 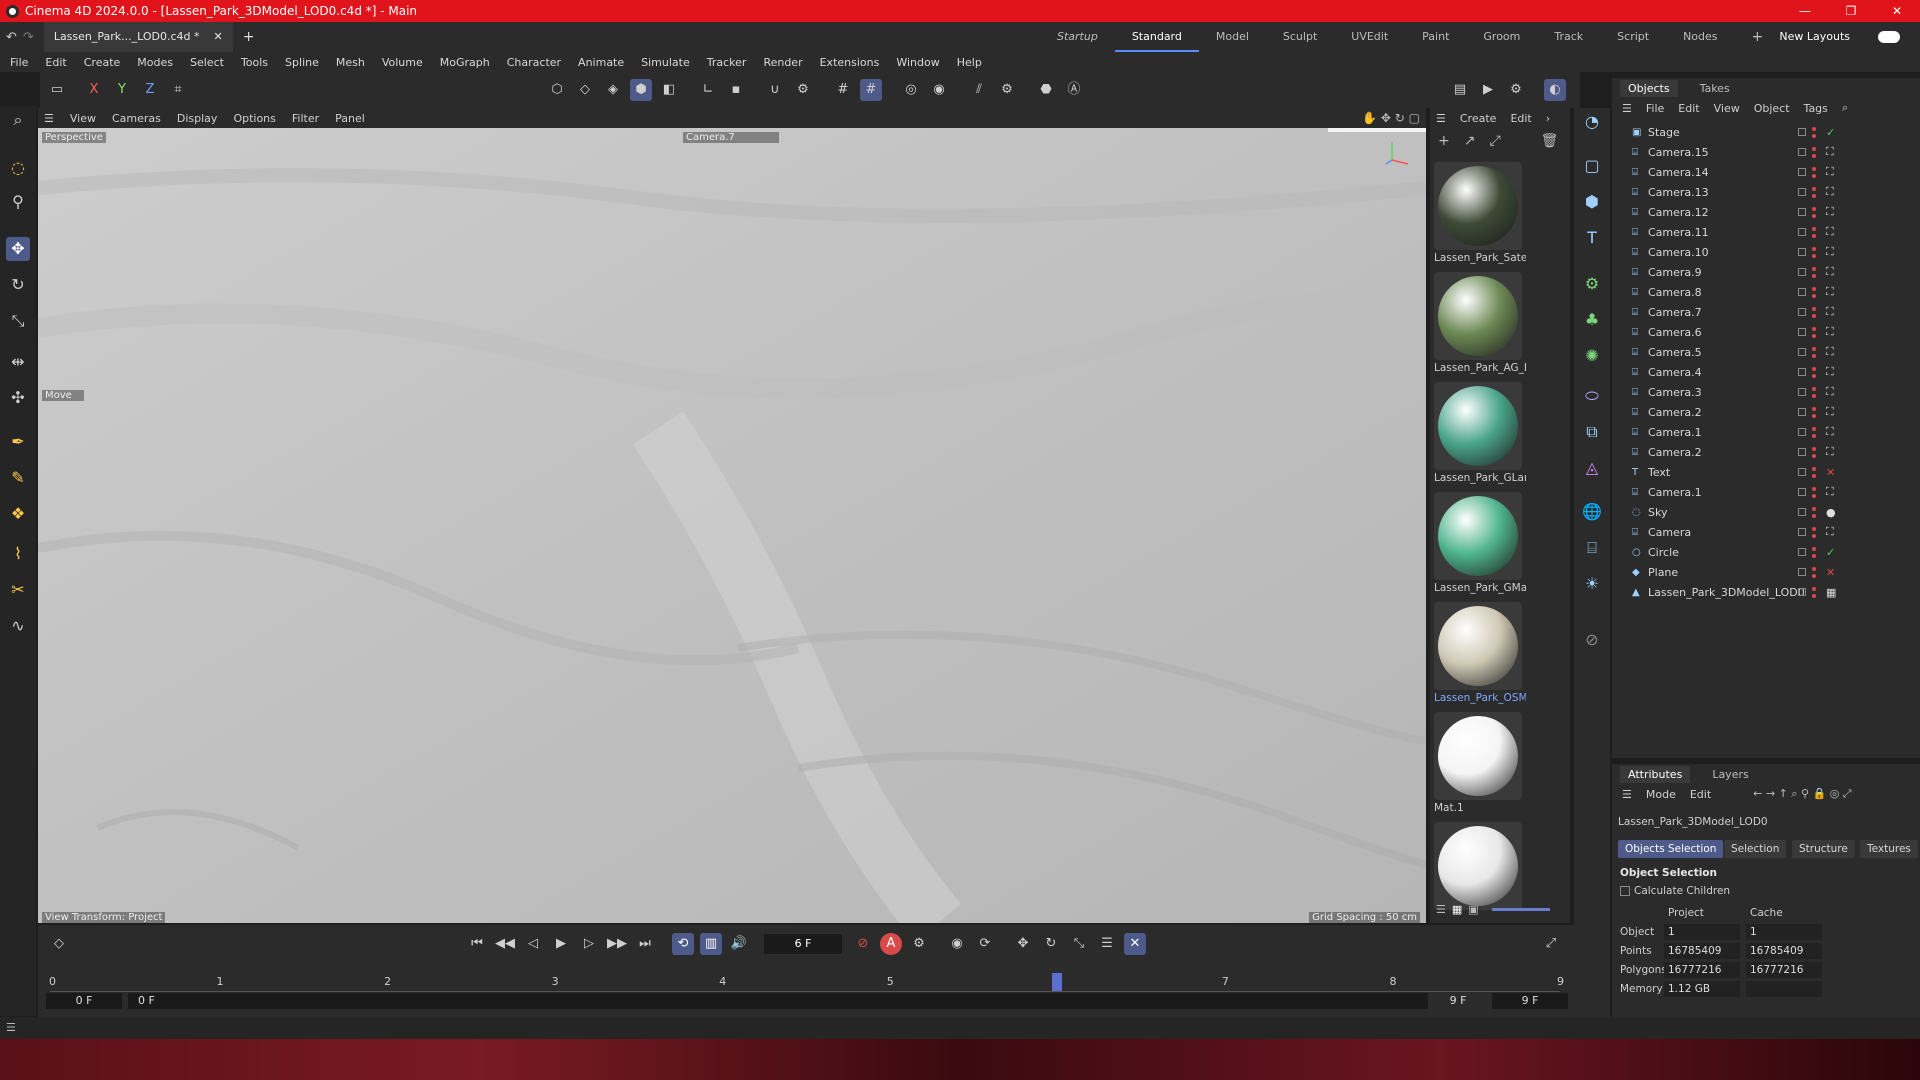 What do you see at coordinates (1391, 118) in the screenshot?
I see `viewport-nav-icons: ✋ ✥ ↻ ▢` at bounding box center [1391, 118].